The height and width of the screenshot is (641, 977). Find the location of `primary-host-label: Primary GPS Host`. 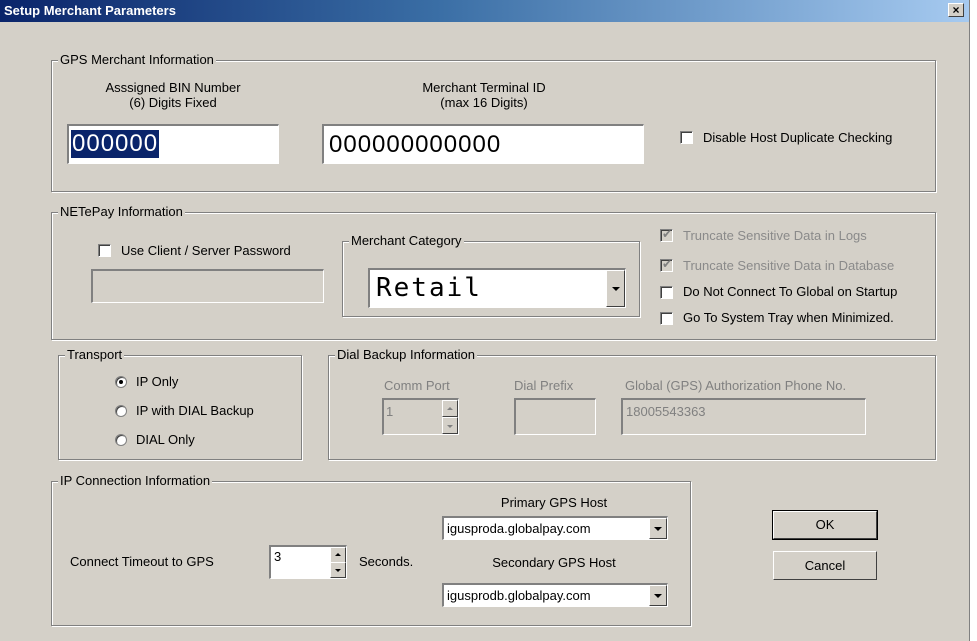

primary-host-label: Primary GPS Host is located at coordinates (554, 502).